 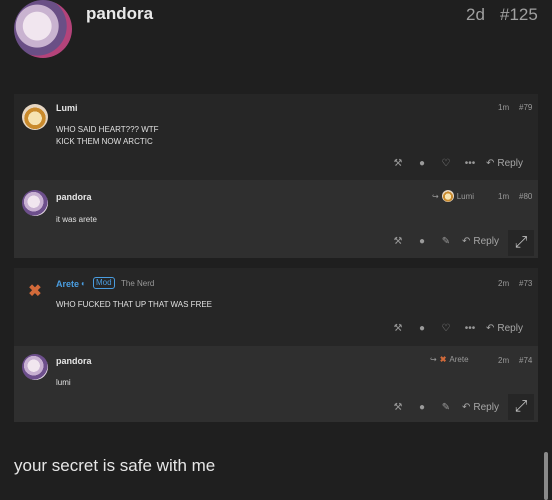 I want to click on post-body-line: WHO SAID HEART??? WTF, so click(x=107, y=129).